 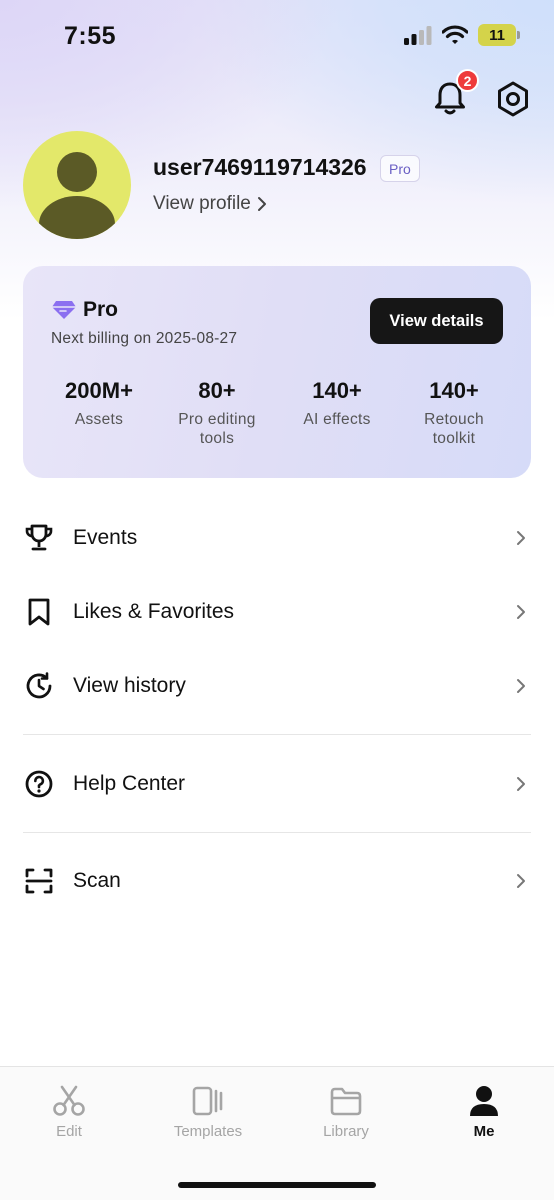 I want to click on tab-edit: Edit, so click(x=69, y=1112).